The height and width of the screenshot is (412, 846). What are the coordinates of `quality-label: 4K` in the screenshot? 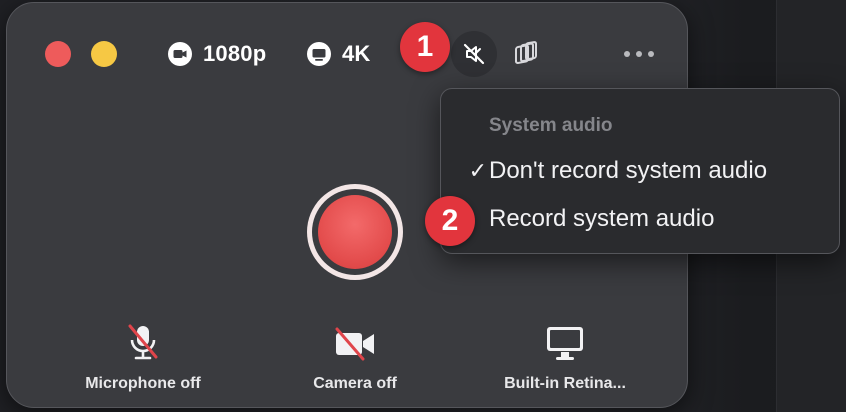 It's located at (356, 53).